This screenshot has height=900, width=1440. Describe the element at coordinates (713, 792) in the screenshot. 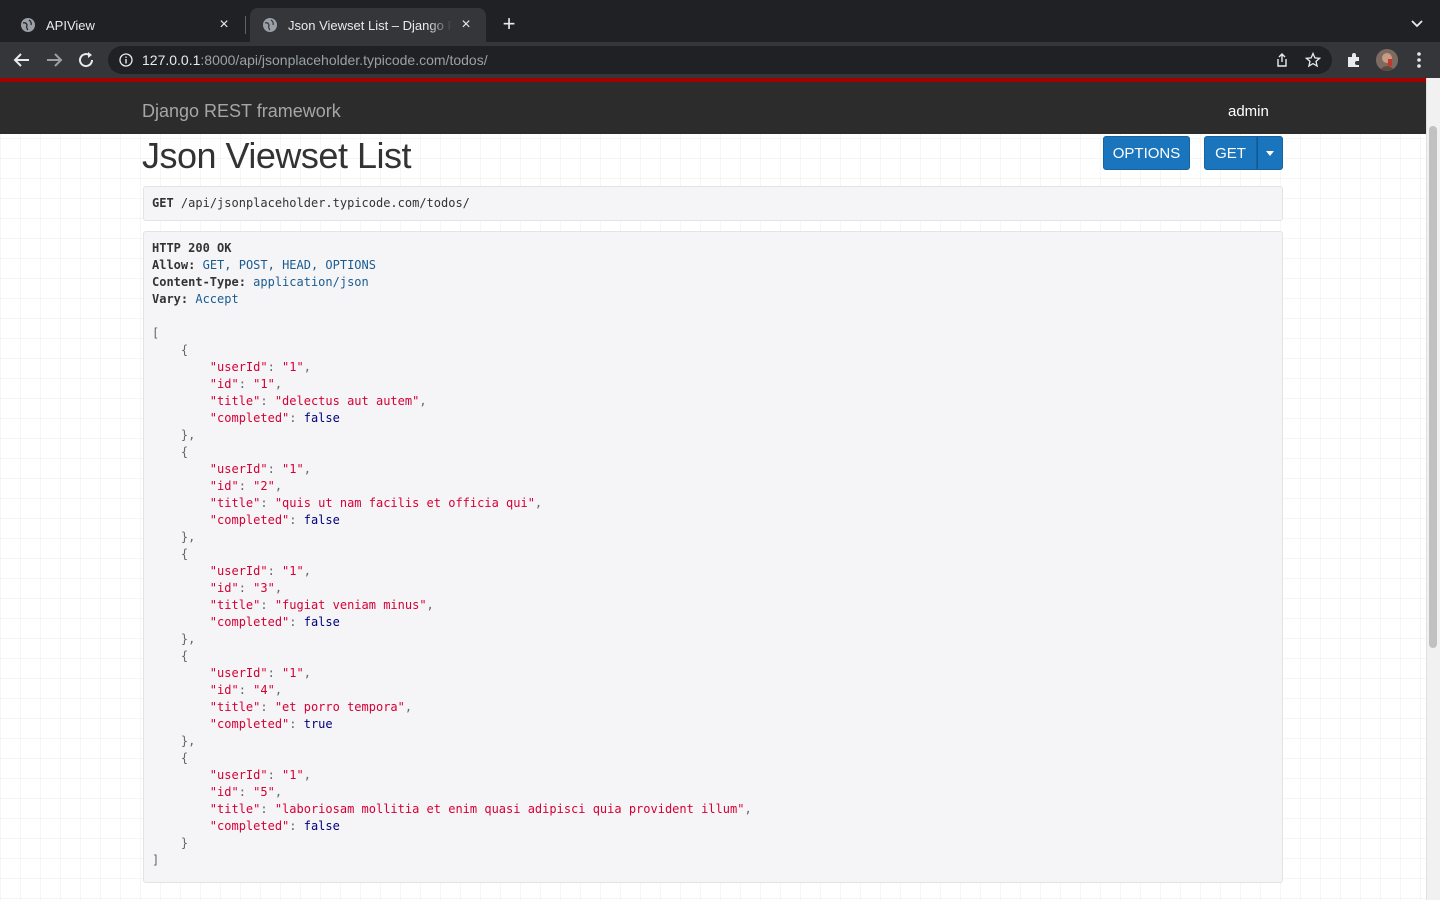

I see `json-line: "id": "5",` at that location.